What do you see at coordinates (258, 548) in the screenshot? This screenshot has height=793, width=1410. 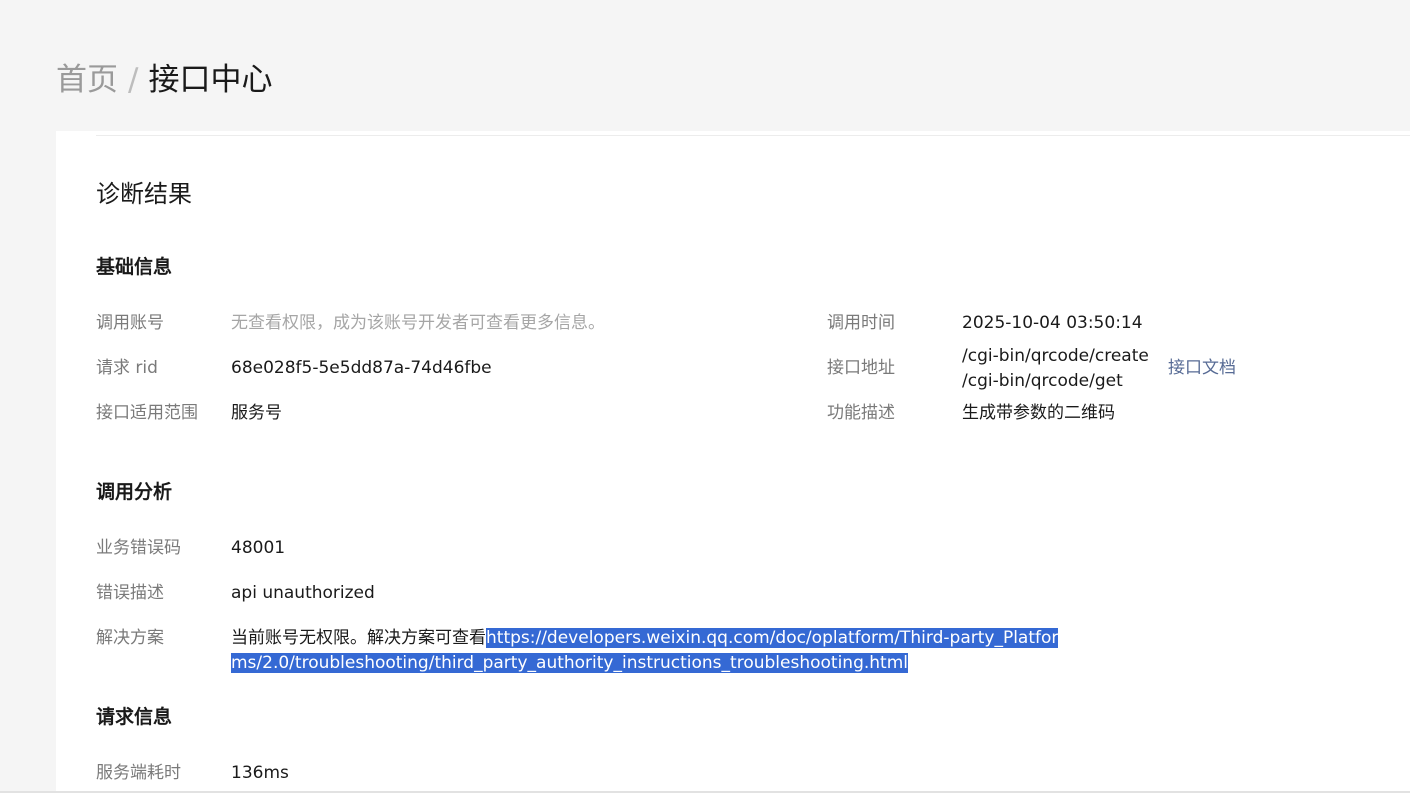 I see `error-code-value: 48001` at bounding box center [258, 548].